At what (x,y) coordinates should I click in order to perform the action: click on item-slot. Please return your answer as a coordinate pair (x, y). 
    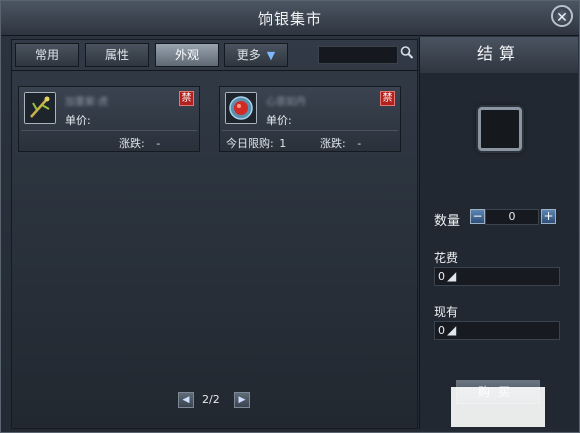
    Looking at the image, I should click on (500, 129).